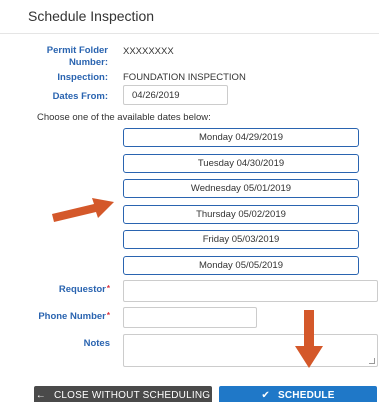 This screenshot has width=379, height=402. I want to click on date-option-5: Monday 05/05/2019, so click(241, 265).